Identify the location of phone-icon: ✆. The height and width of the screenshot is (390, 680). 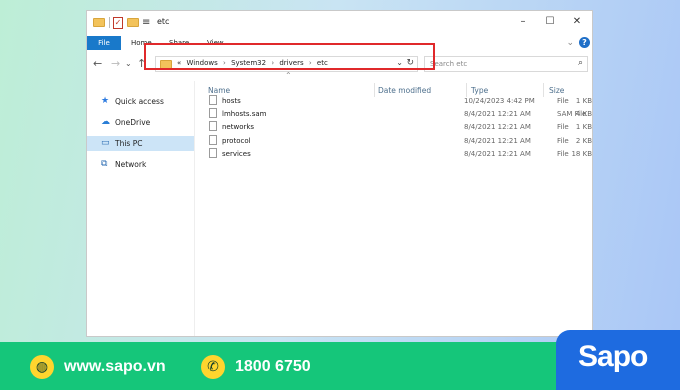
(213, 367).